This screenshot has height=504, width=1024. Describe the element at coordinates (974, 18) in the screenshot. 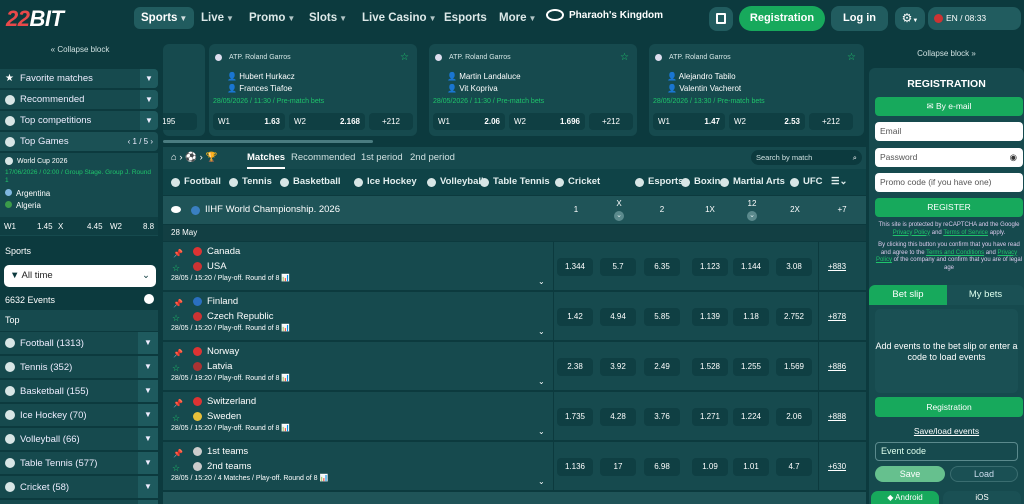

I see `language-time-selector: EN / 08:33` at that location.